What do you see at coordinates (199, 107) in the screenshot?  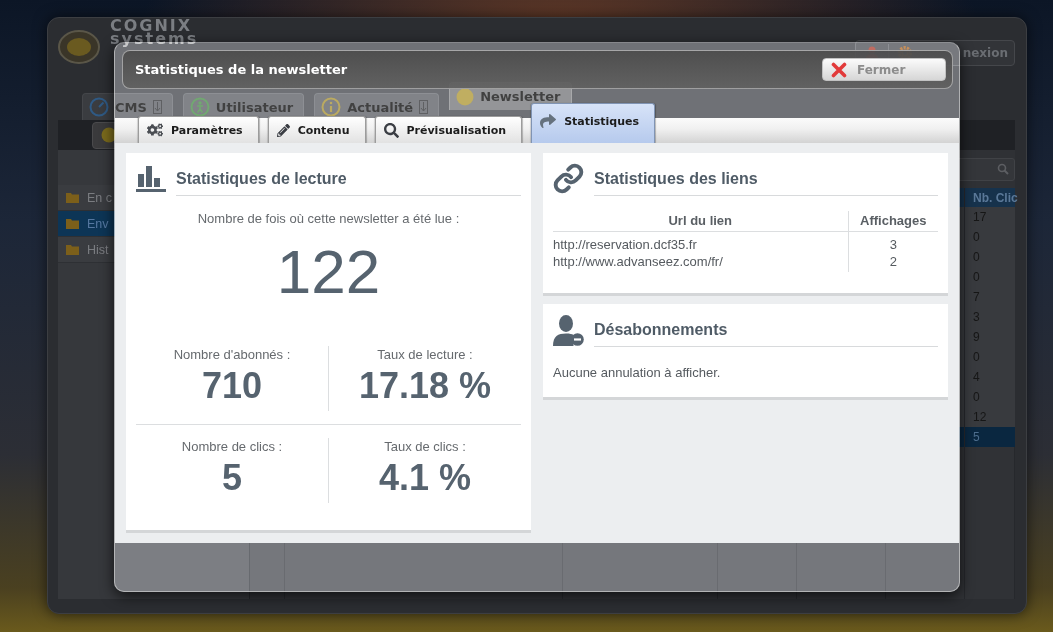 I see `person-icon` at bounding box center [199, 107].